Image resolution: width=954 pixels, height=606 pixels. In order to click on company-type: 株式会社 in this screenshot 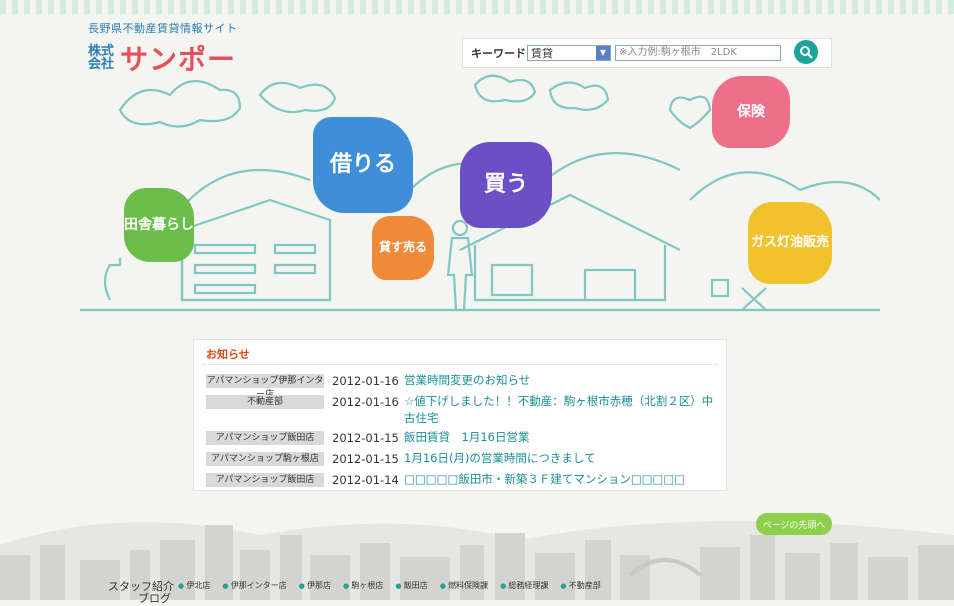, I will do `click(101, 58)`.